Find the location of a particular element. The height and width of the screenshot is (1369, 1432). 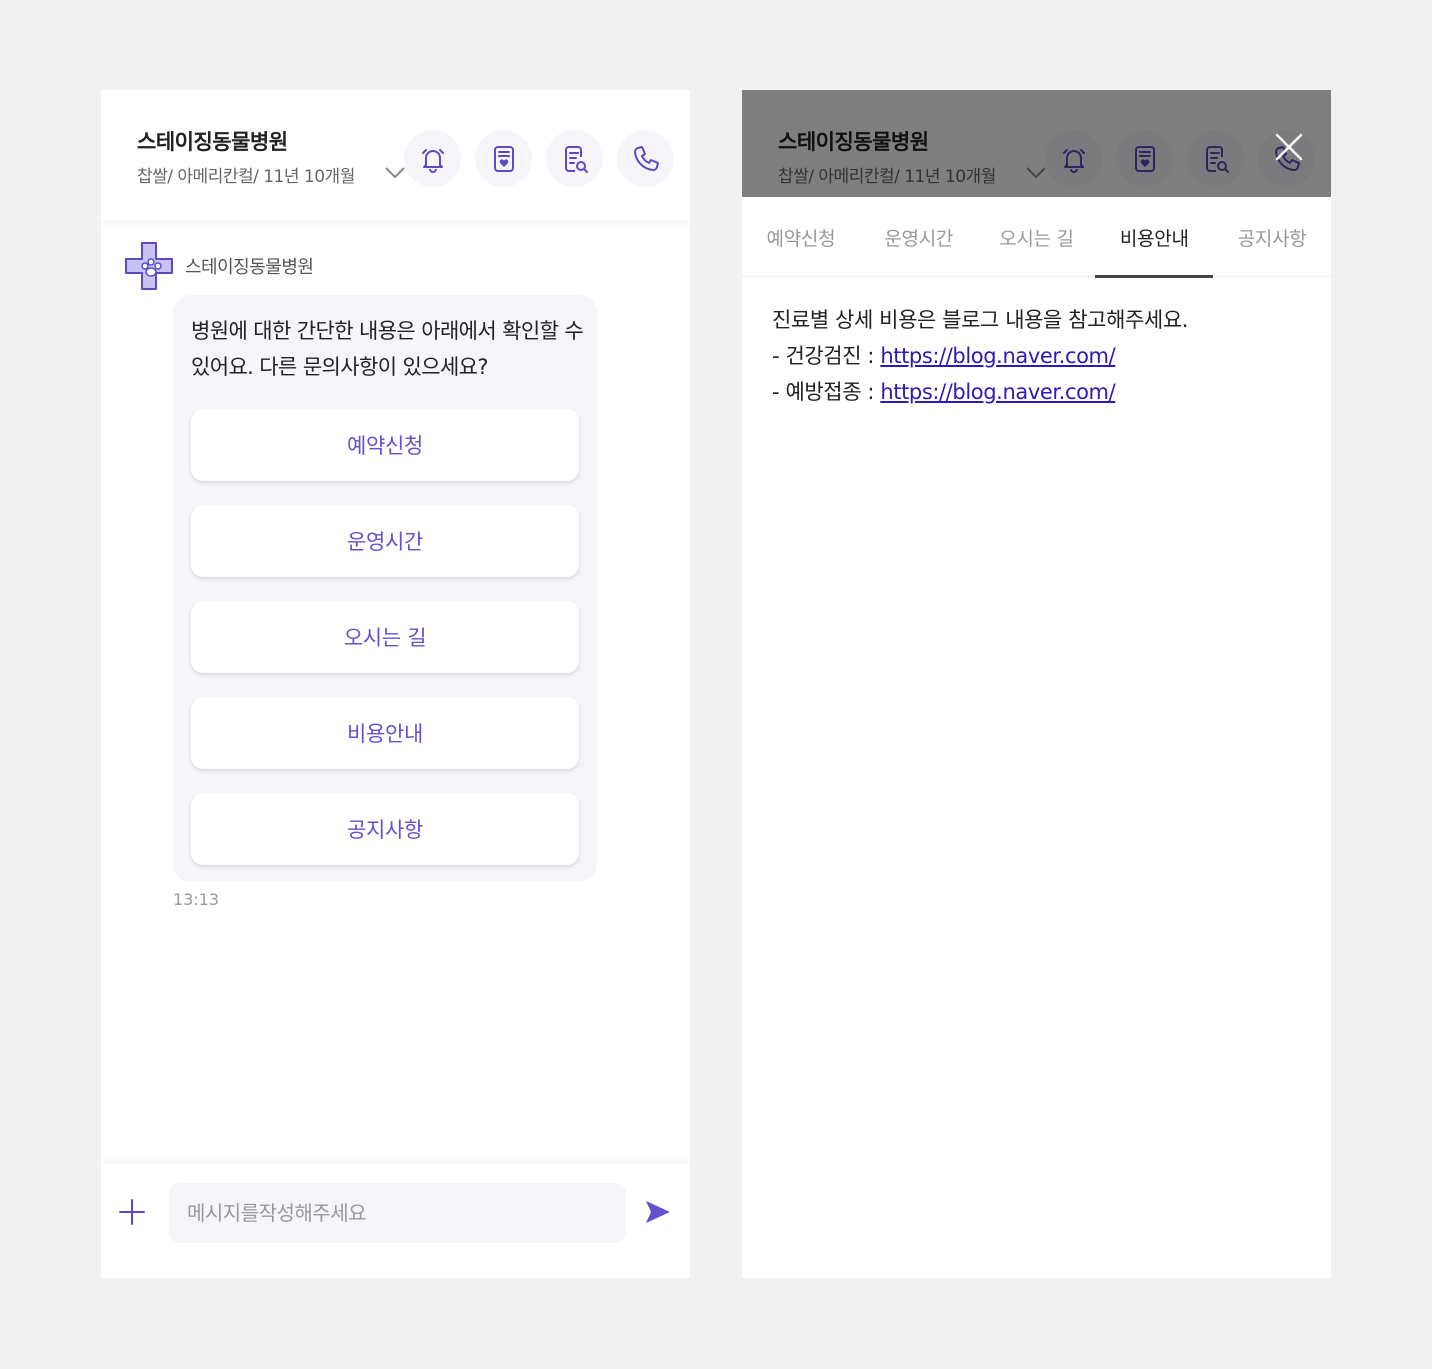

message-composer is located at coordinates (395, 1221).